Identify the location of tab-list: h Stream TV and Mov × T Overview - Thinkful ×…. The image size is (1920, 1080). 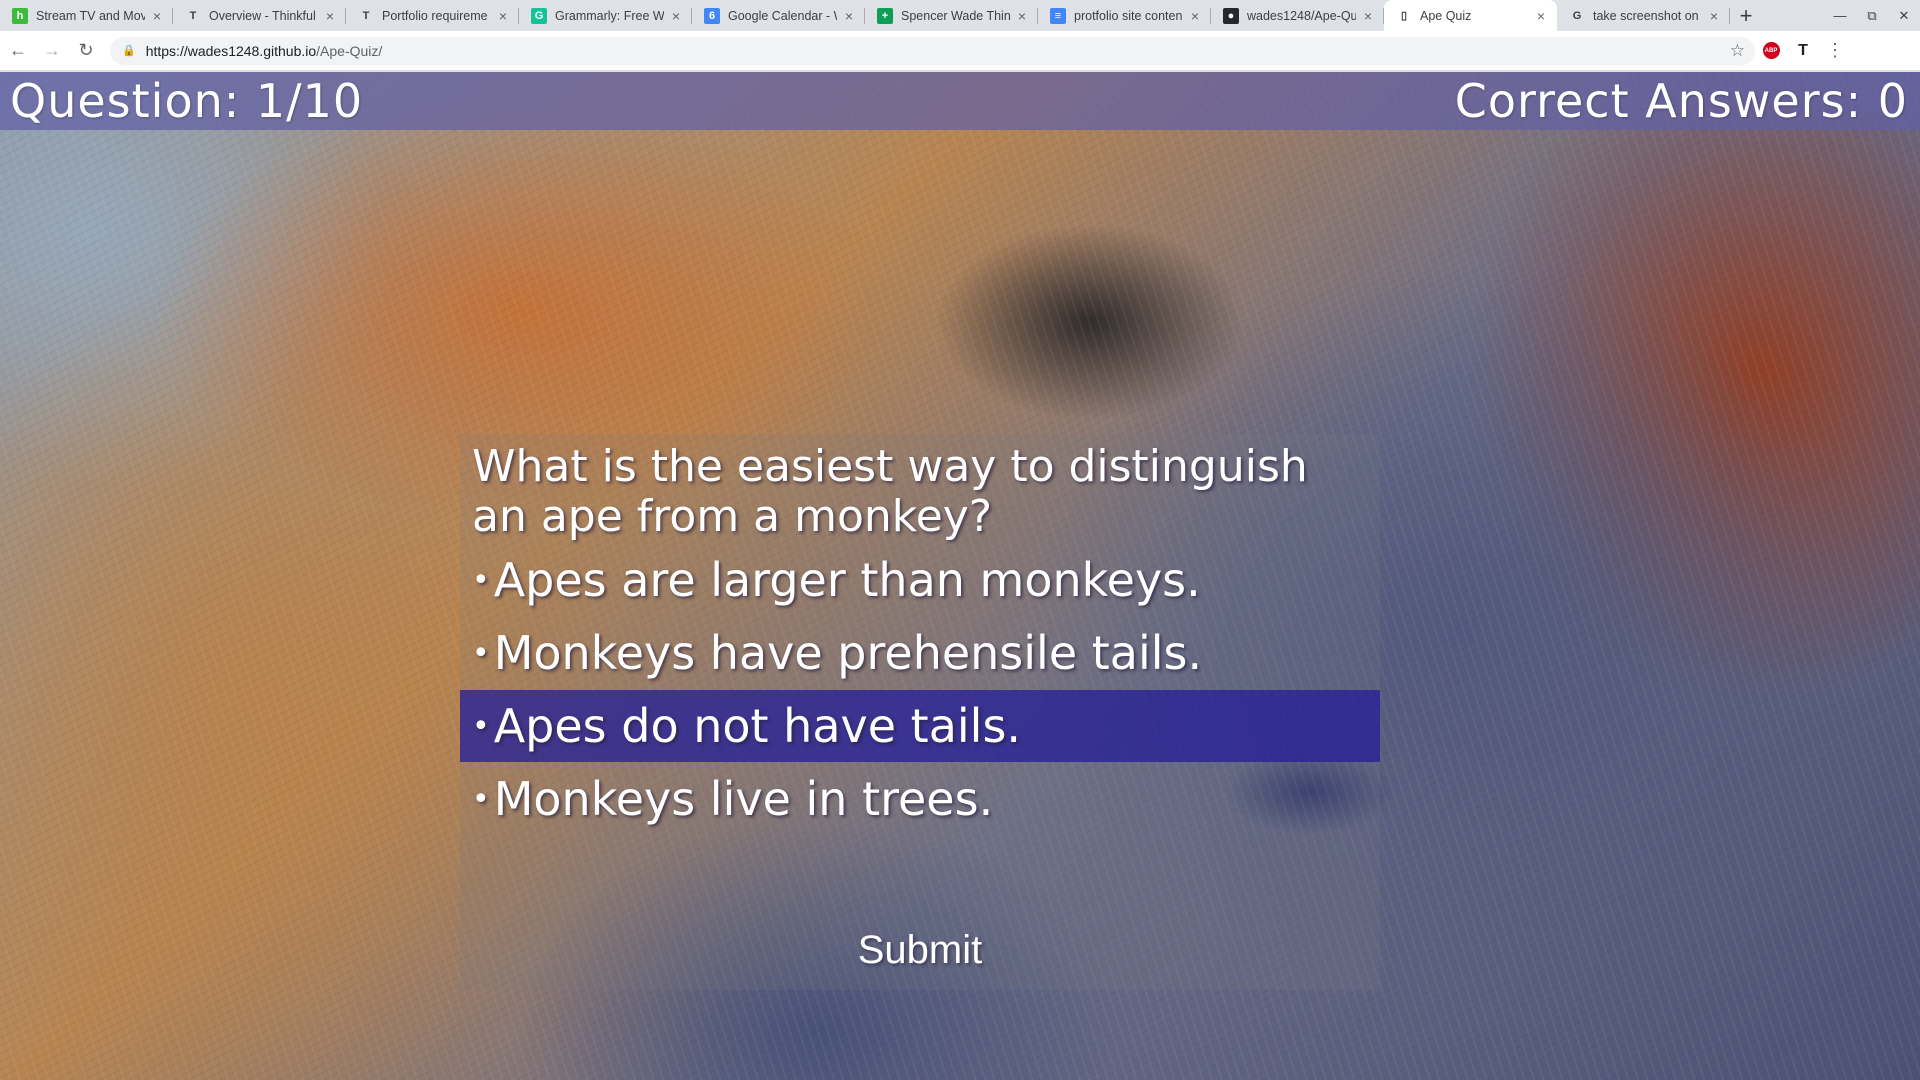
(865, 15).